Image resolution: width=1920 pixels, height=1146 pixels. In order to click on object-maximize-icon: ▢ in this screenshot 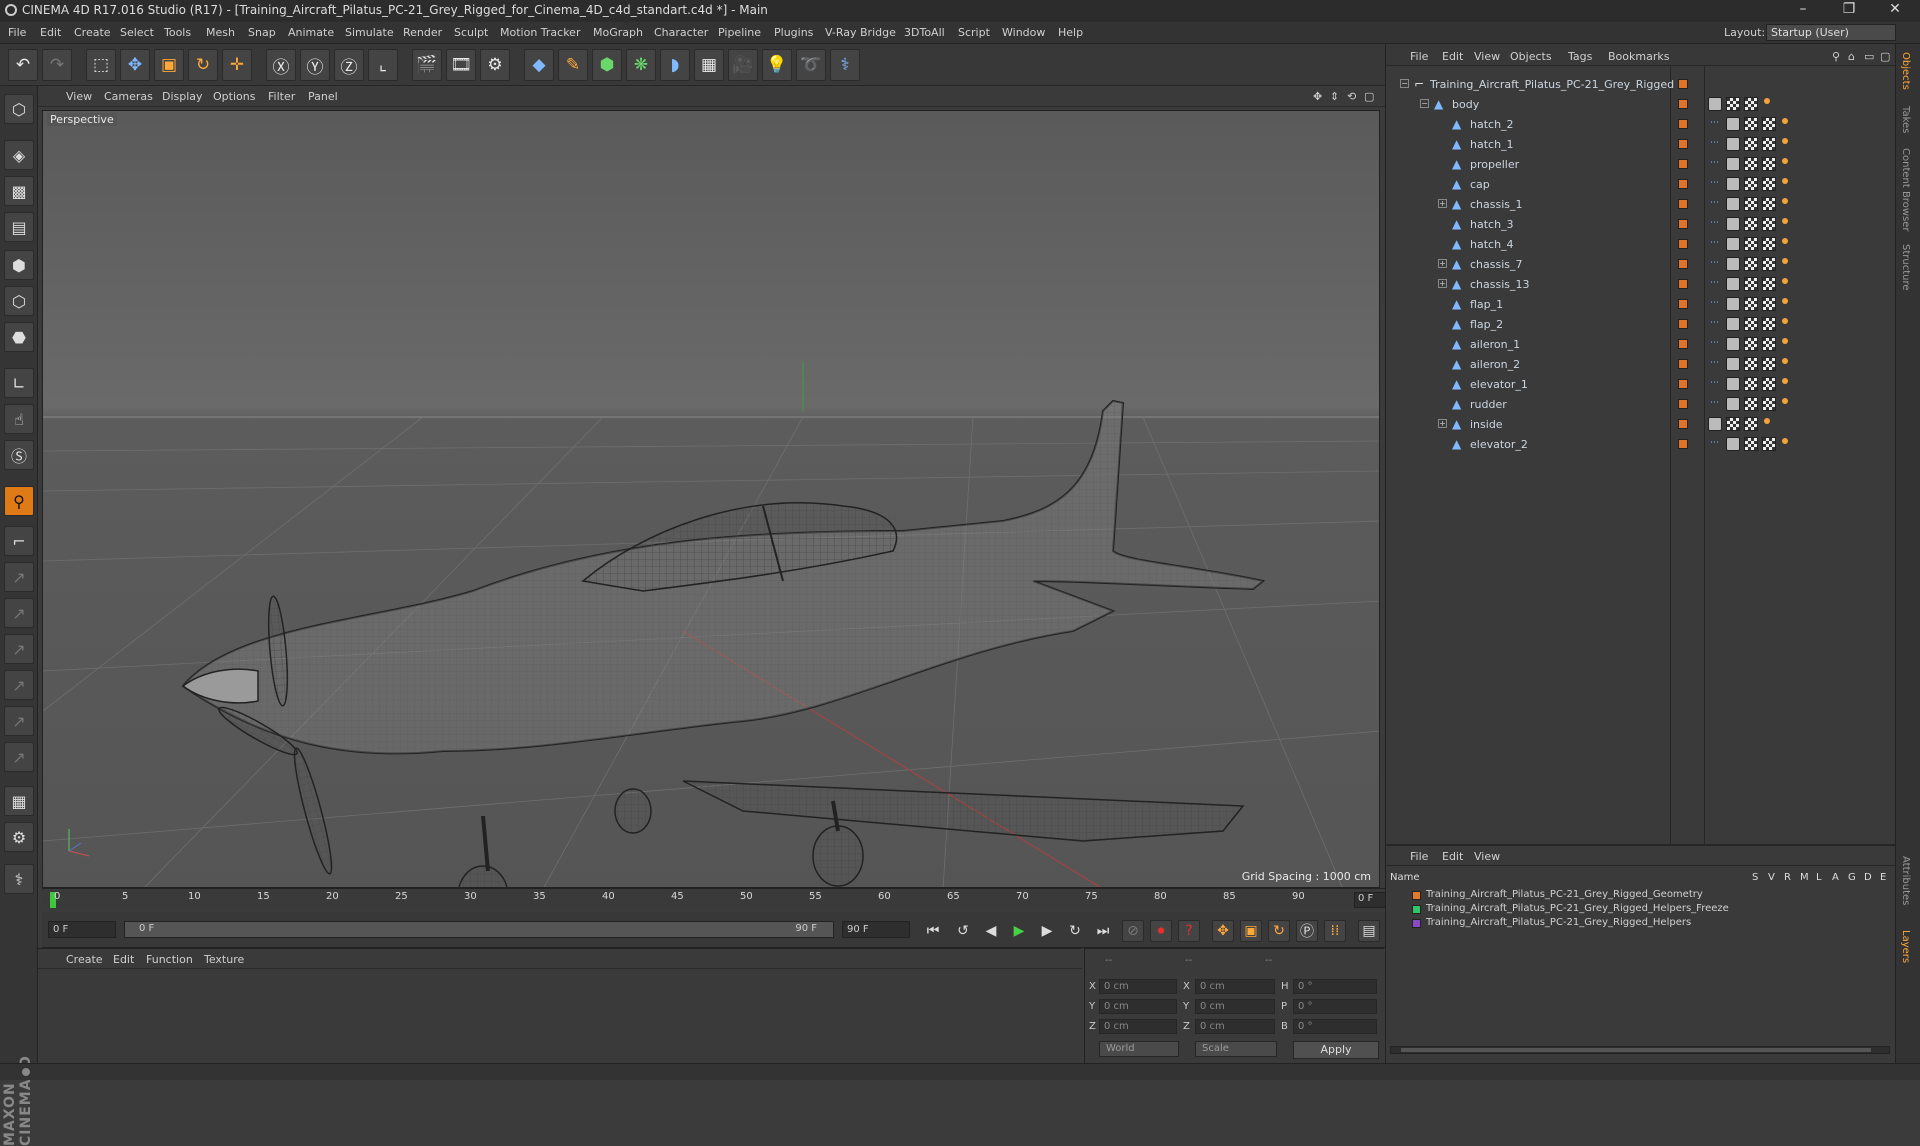, I will do `click(1885, 56)`.